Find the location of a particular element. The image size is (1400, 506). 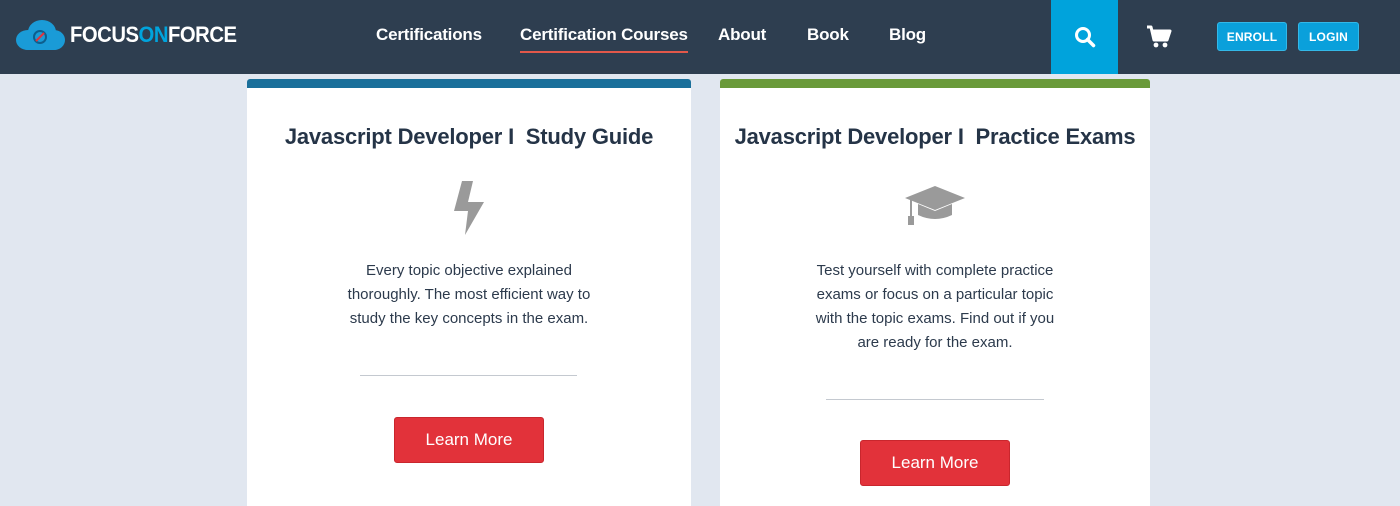

graduation-cap-icon is located at coordinates (935, 205).